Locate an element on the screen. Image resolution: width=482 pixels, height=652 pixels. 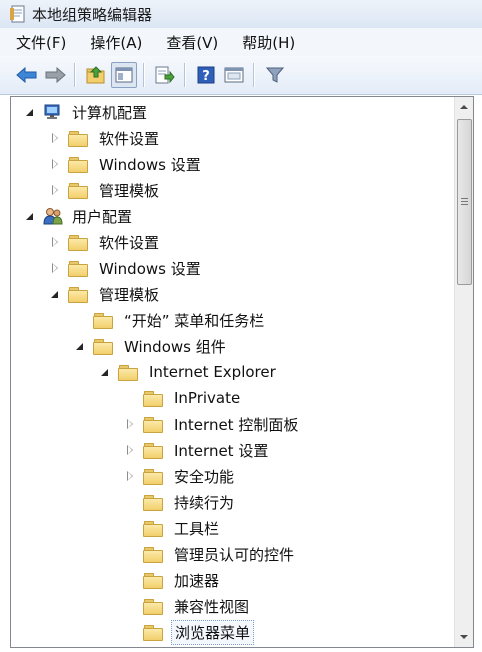
tree-item: 用户配置 is located at coordinates (233, 216).